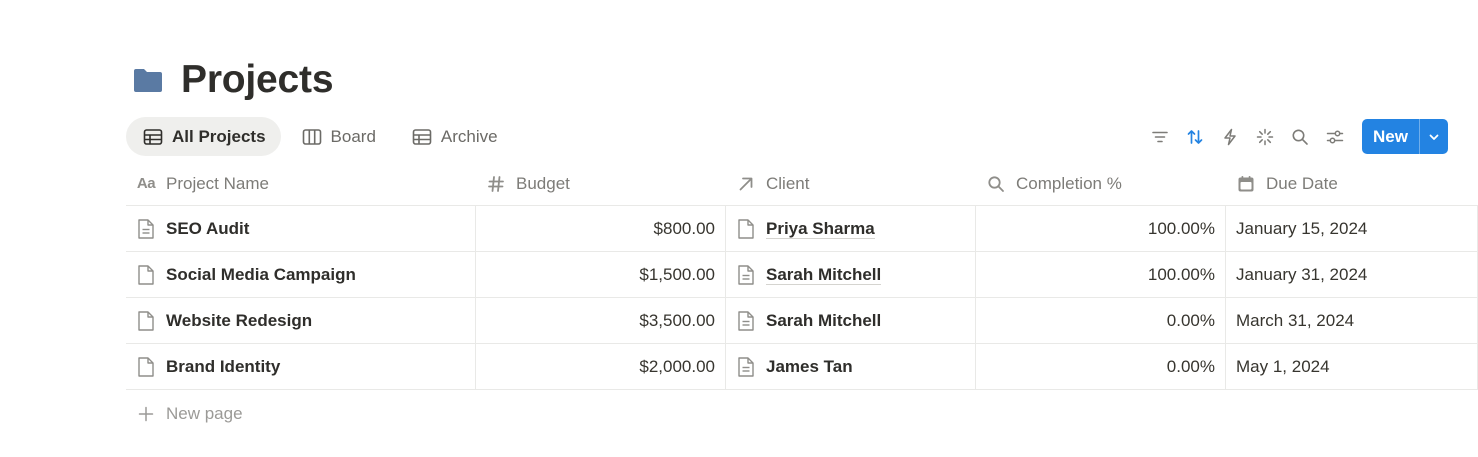 This screenshot has height=457, width=1478. I want to click on cell-budget: $2,000.00, so click(601, 366).